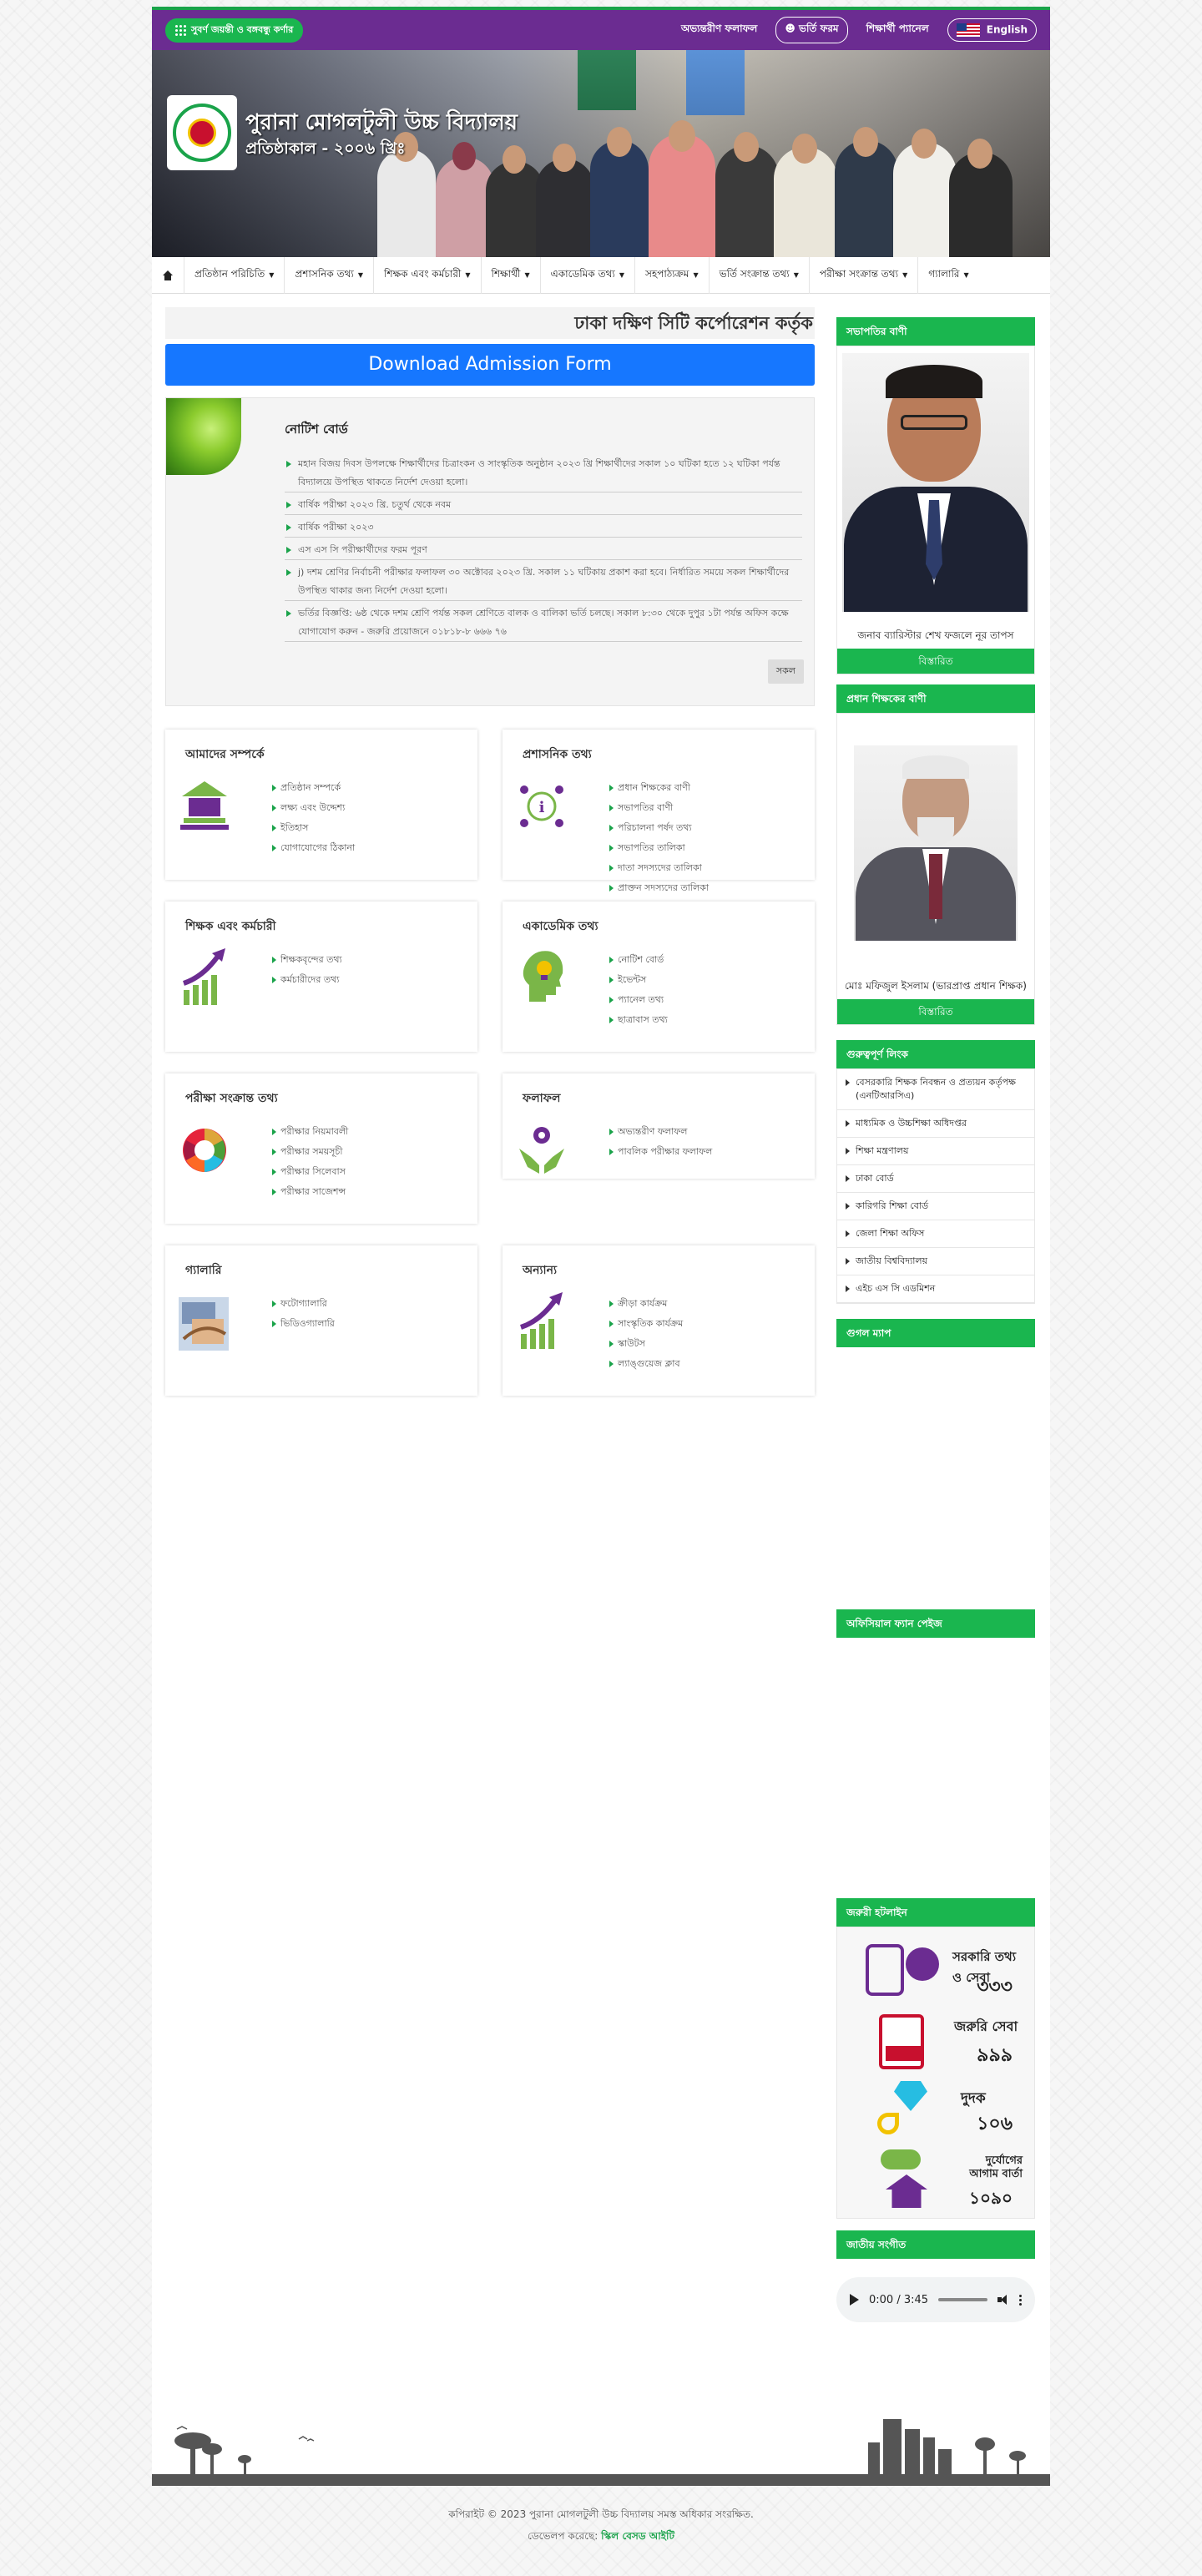 The width and height of the screenshot is (1202, 2576). Describe the element at coordinates (202, 132) in the screenshot. I see `school-logo` at that location.